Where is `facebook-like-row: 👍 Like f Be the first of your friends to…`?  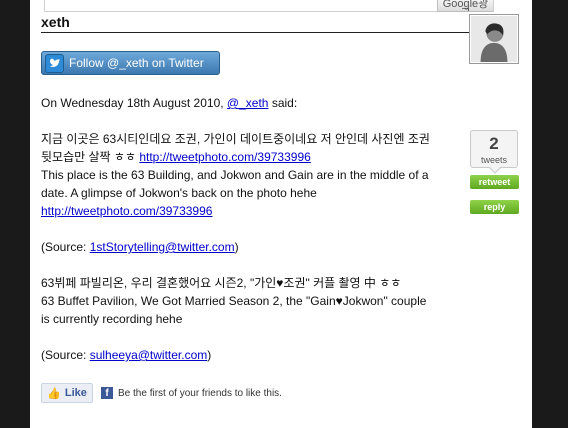
facebook-like-row: 👍 Like f Be the first of your friends to… is located at coordinates (161, 393).